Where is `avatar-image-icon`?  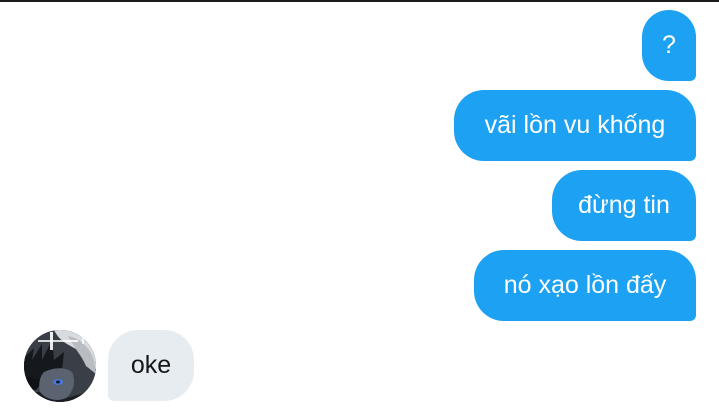
avatar-image-icon is located at coordinates (60, 366).